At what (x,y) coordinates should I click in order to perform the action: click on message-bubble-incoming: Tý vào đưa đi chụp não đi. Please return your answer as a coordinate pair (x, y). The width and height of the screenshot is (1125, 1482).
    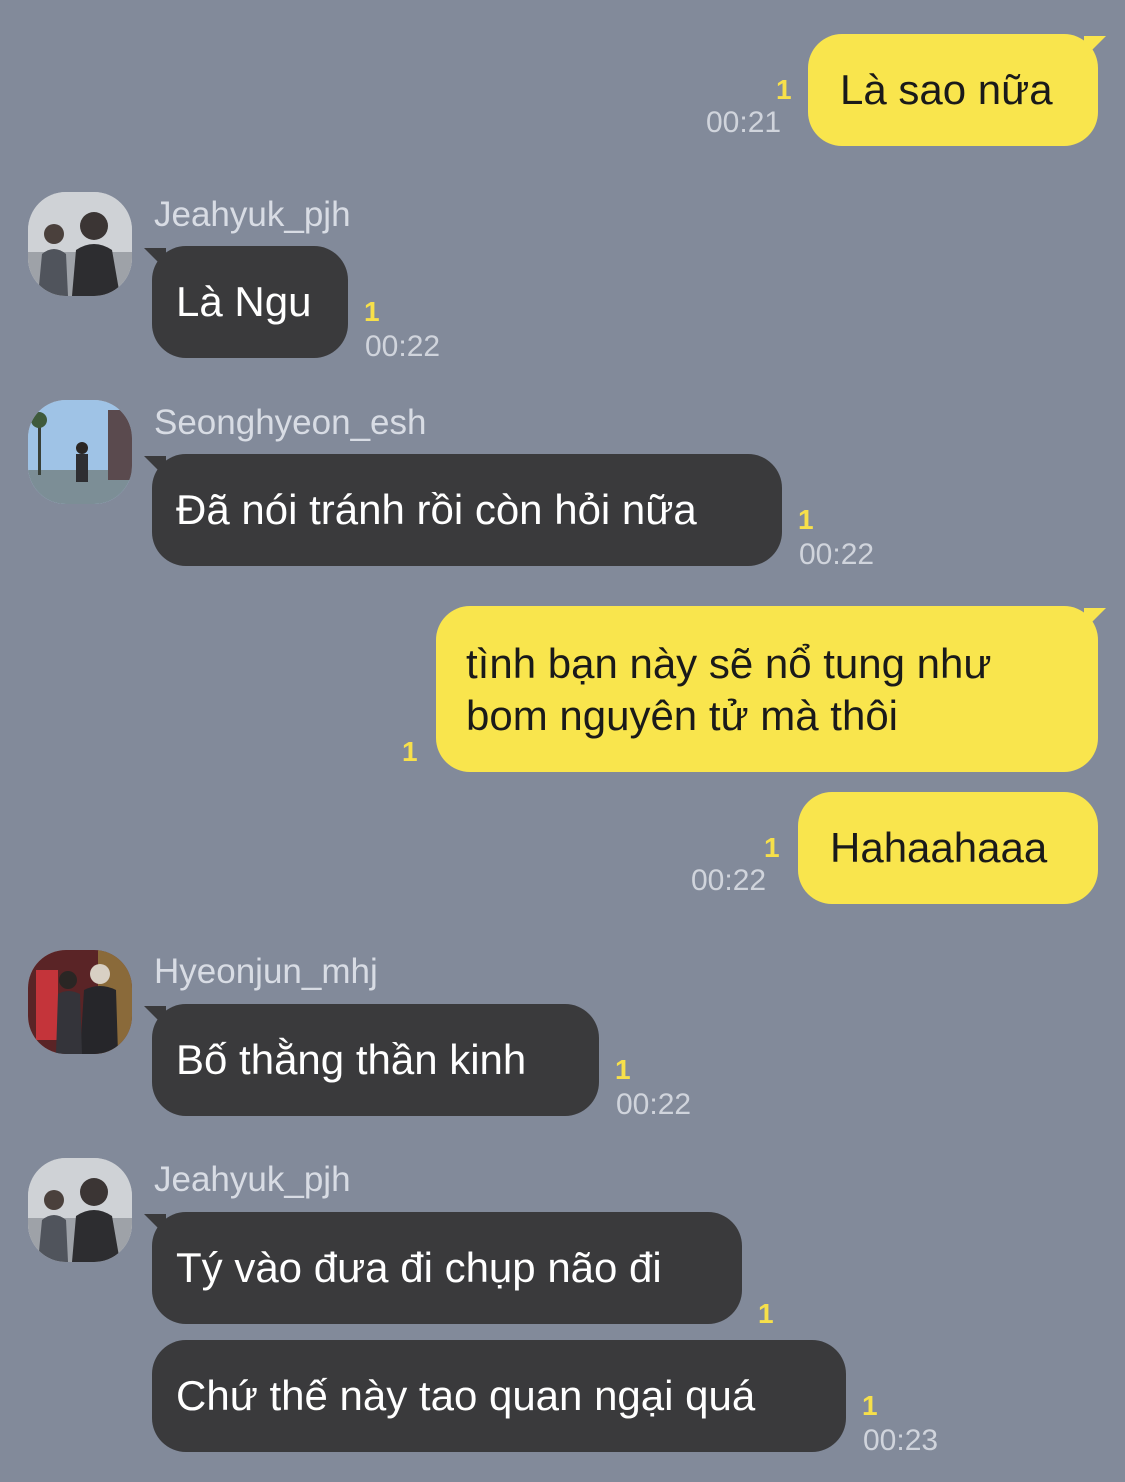
    Looking at the image, I should click on (443, 1268).